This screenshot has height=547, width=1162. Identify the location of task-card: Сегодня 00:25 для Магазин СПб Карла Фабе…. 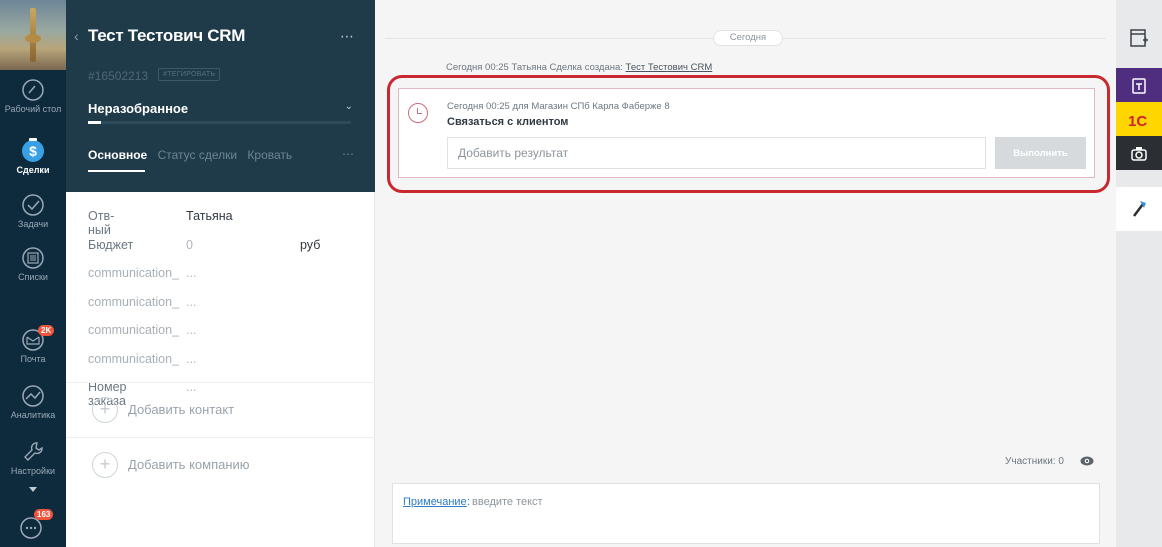
(746, 133).